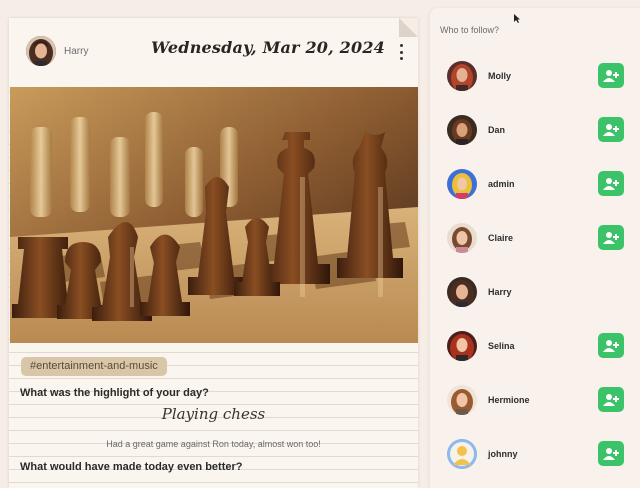  Describe the element at coordinates (503, 454) in the screenshot. I see `user-name: johnny` at that location.